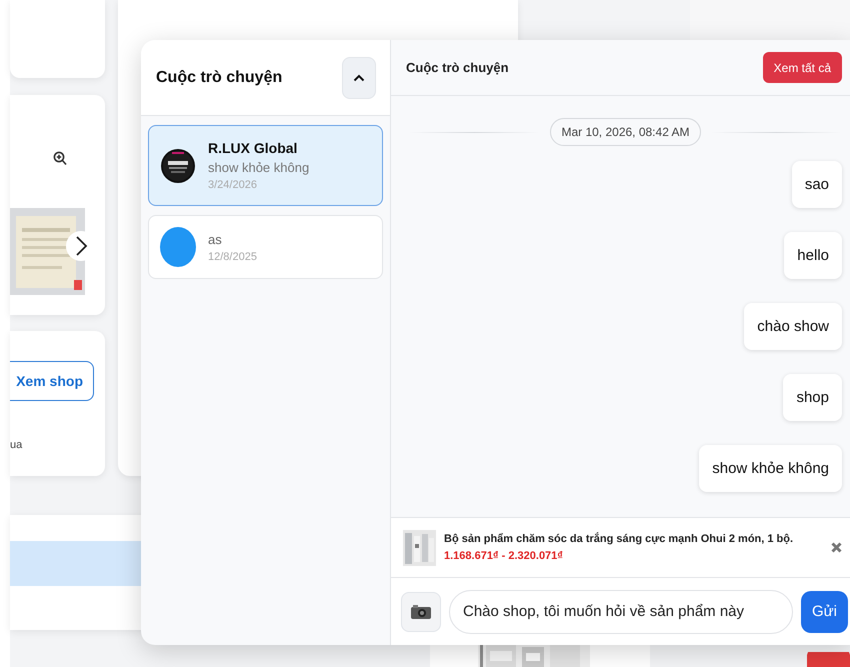  I want to click on chat-header-title: Cuộc trò chuyện, so click(457, 67).